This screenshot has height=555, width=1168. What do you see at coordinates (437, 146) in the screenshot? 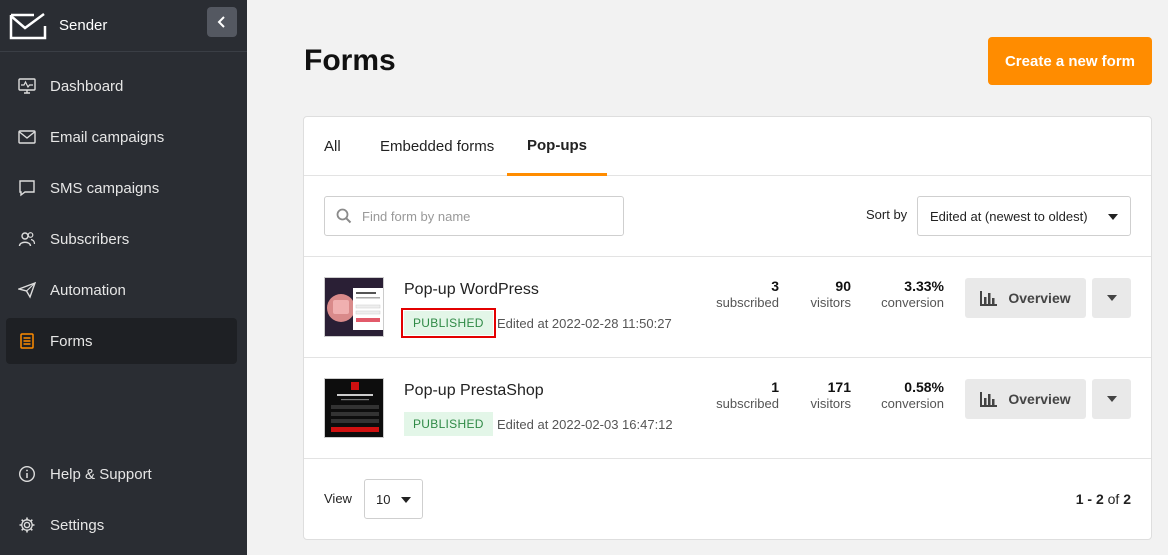
I see `tab-embedded-forms: Embedded forms` at bounding box center [437, 146].